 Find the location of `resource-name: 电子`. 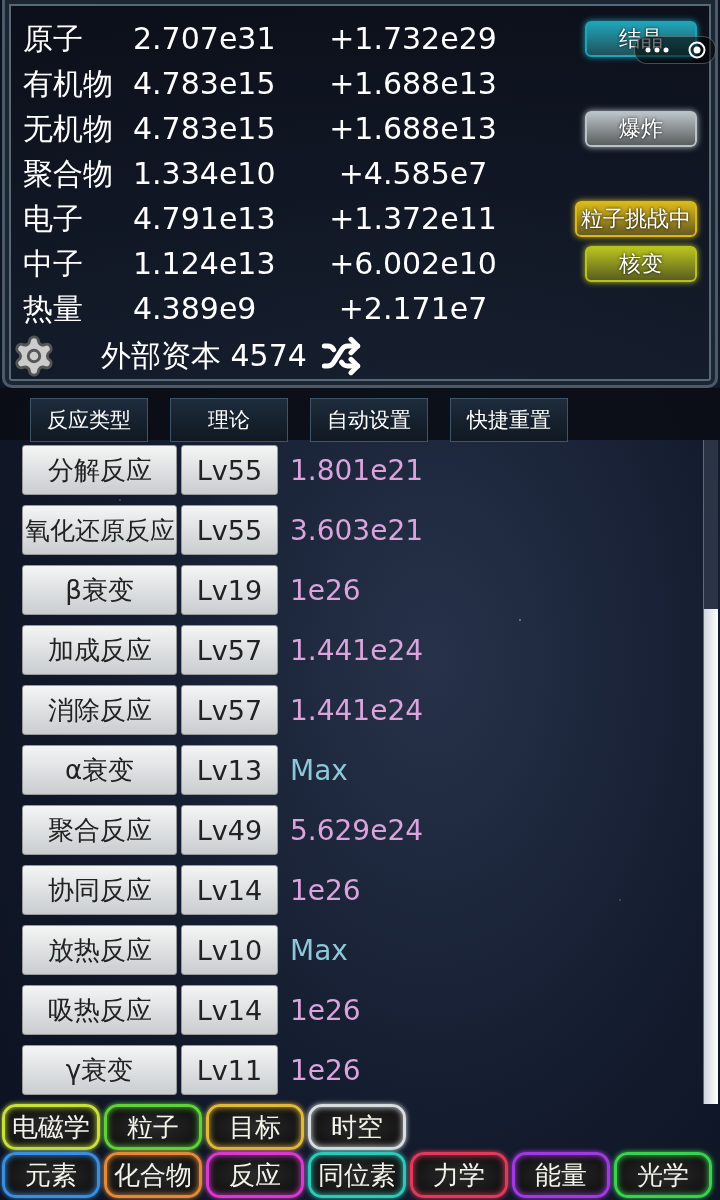

resource-name: 电子 is located at coordinates (53, 218).